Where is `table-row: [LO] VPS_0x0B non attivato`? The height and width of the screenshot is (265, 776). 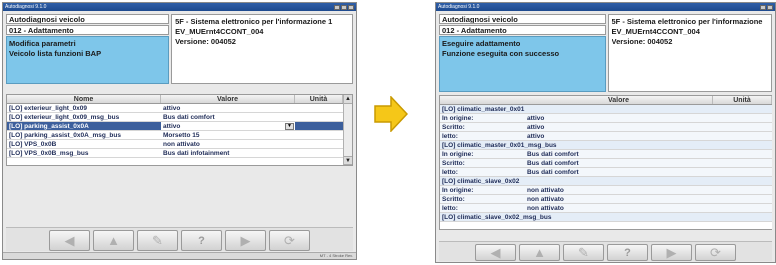
table-row: [LO] VPS_0x0B non attivato is located at coordinates (175, 144).